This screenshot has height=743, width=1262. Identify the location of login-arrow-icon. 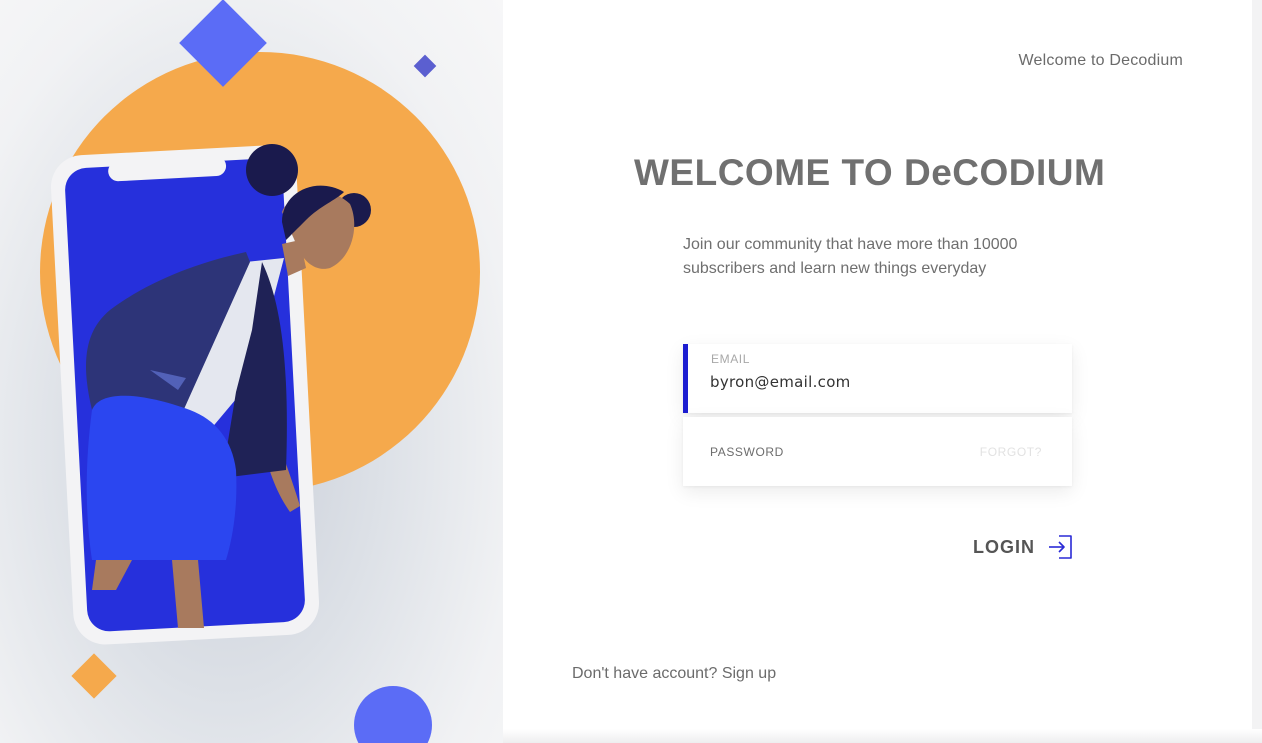
(1061, 547).